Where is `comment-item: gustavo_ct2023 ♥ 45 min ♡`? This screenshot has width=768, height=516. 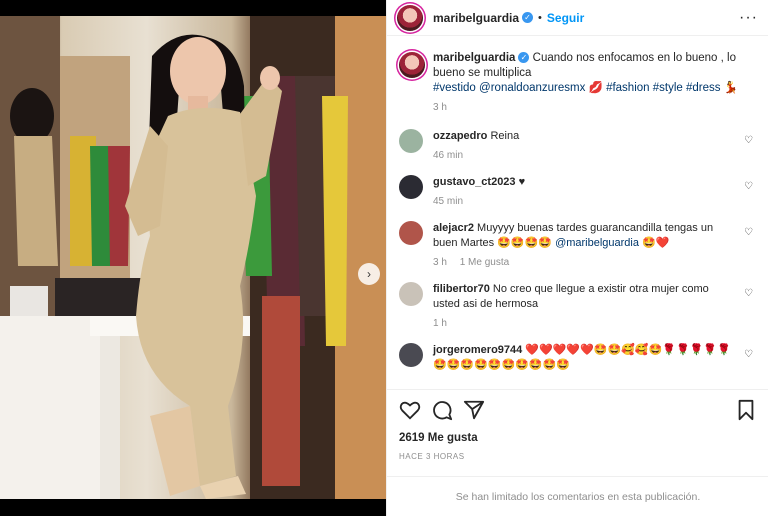
comment-item: gustavo_ct2023 ♥ 45 min ♡ is located at coordinates (578, 191).